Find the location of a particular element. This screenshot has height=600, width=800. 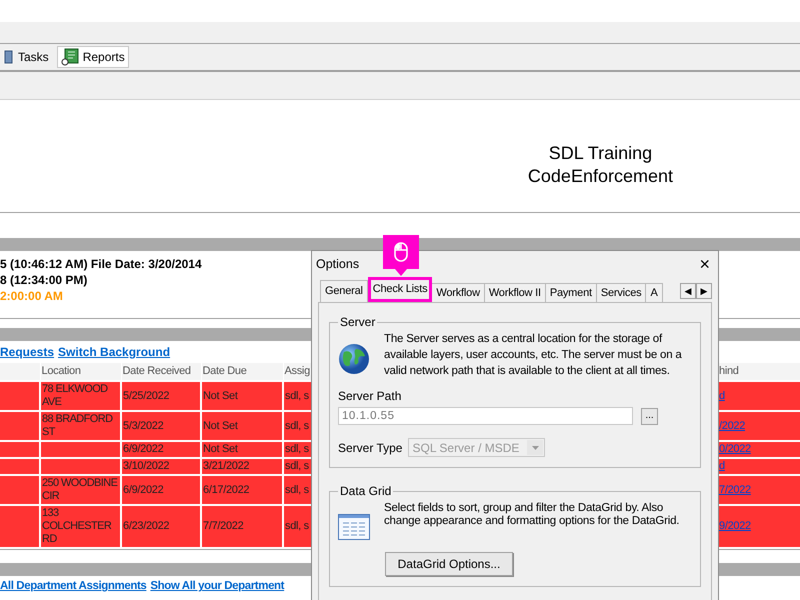

tab-scroll-button: ▶ is located at coordinates (704, 291).